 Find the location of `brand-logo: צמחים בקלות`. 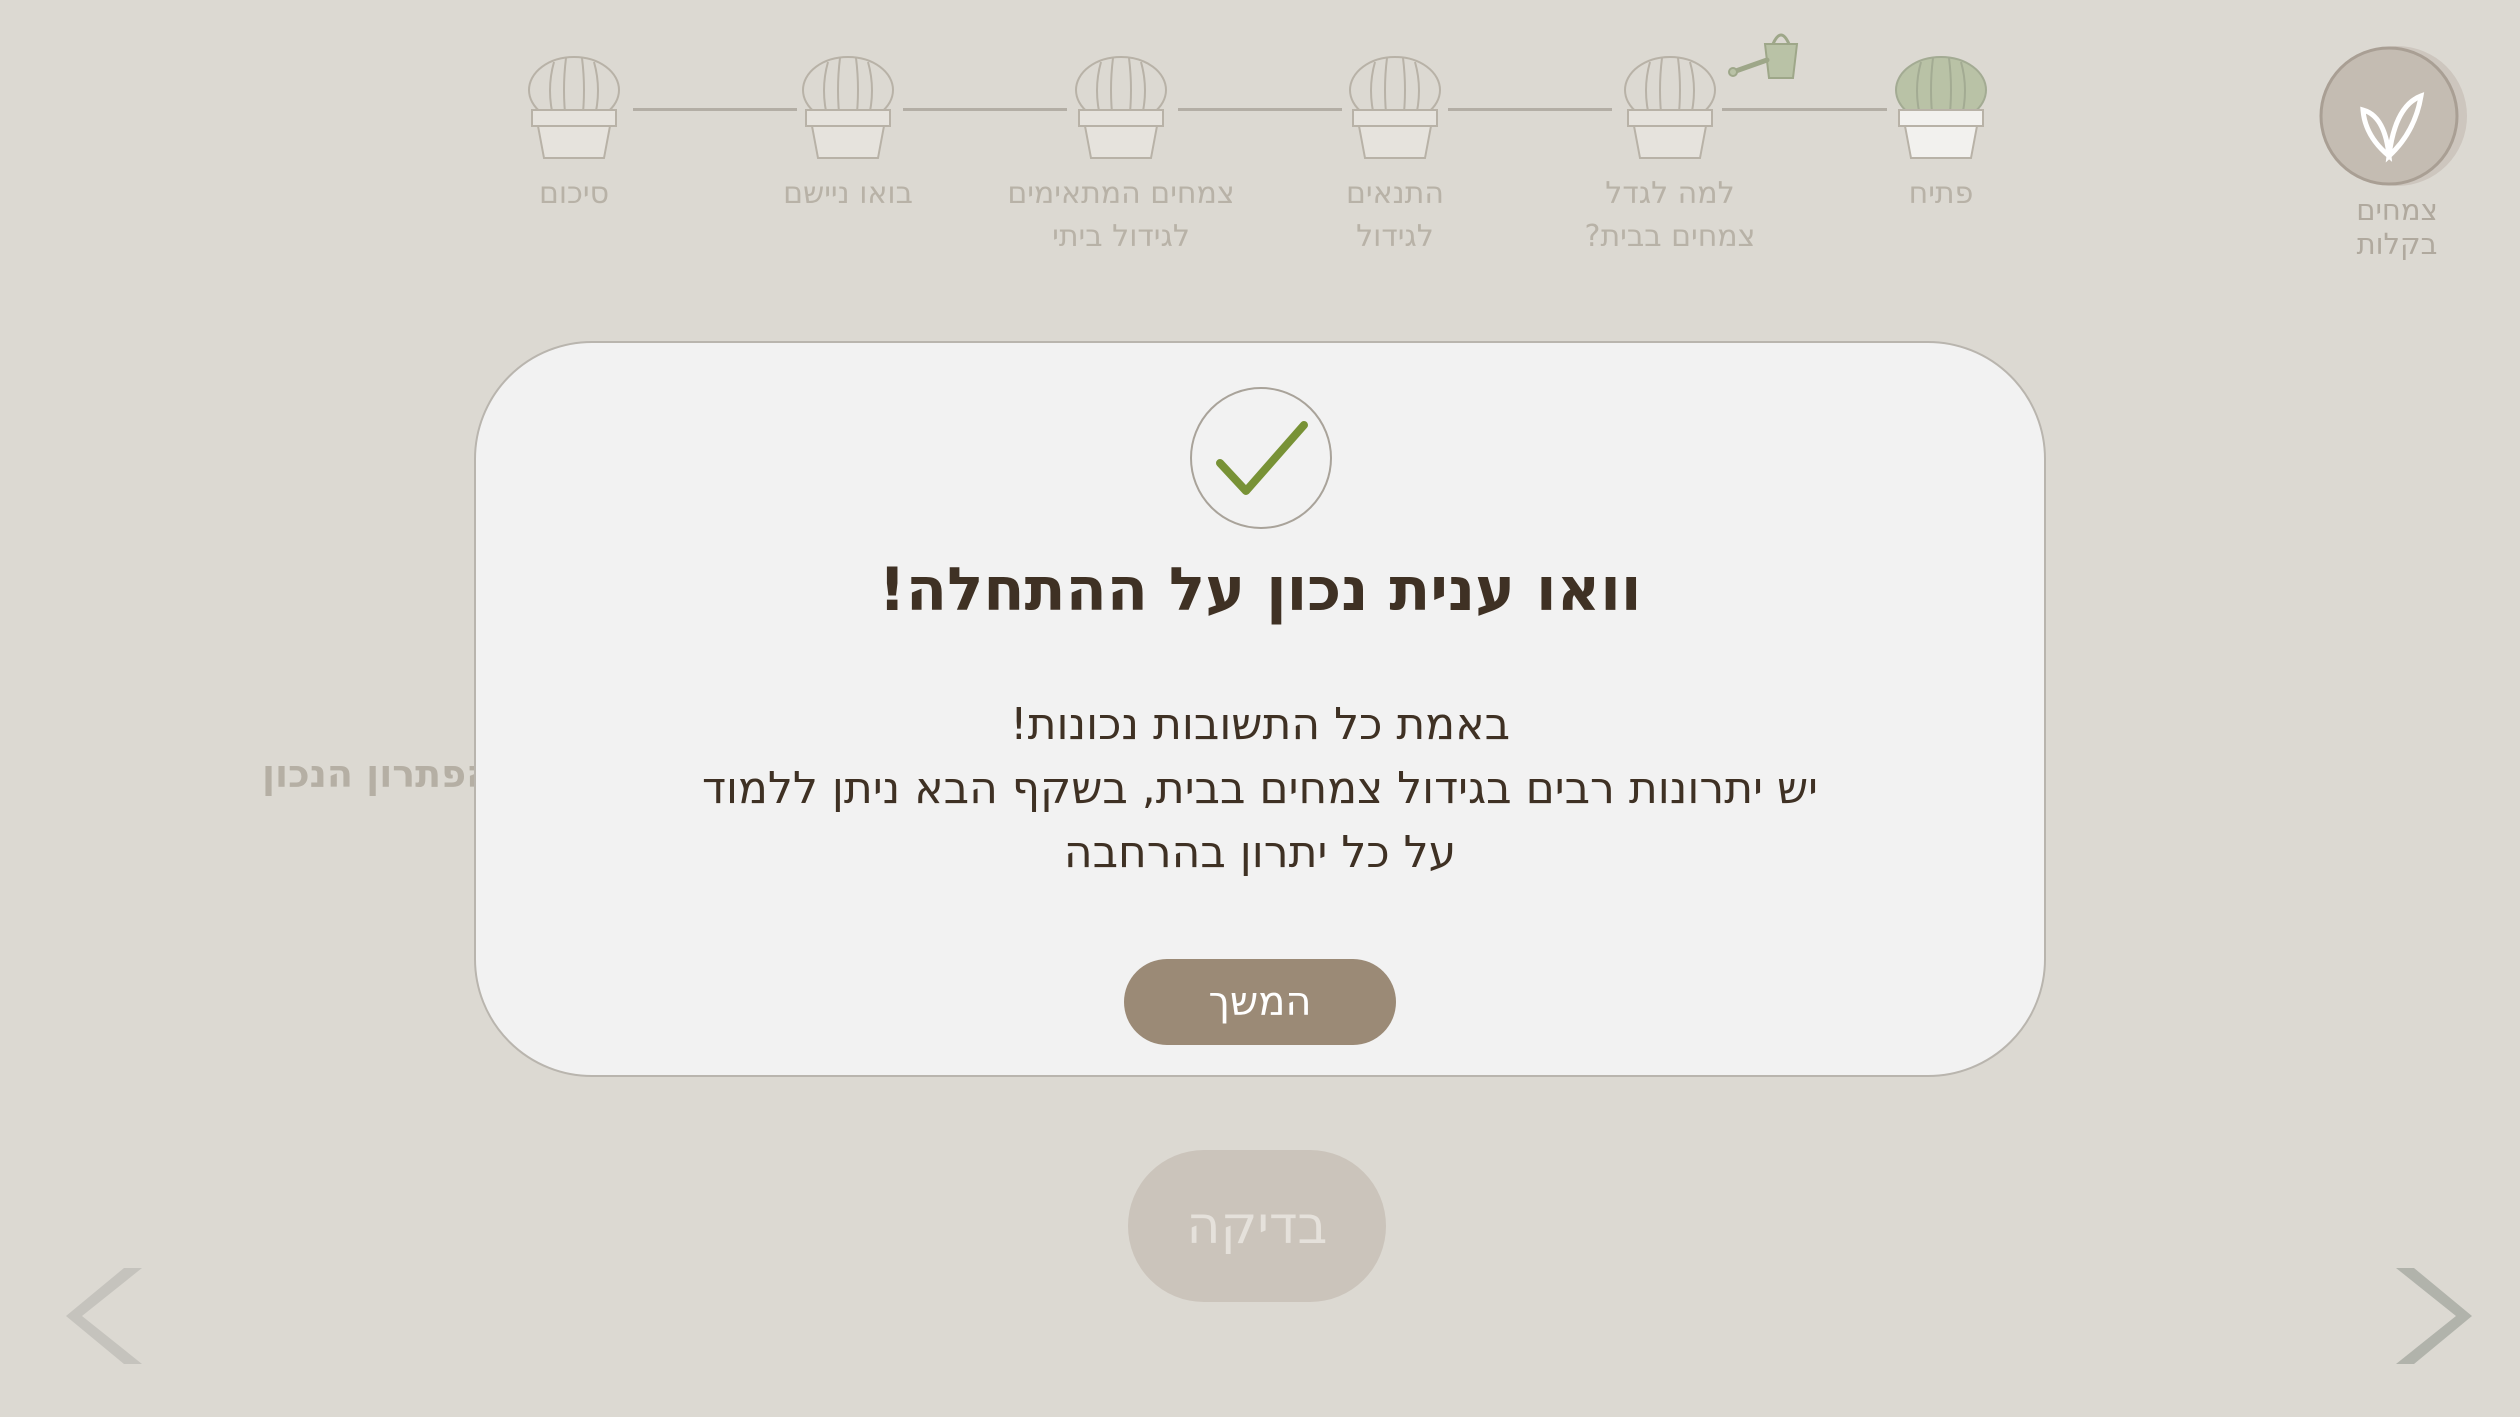

brand-logo: צמחים בקלות is located at coordinates (2397, 152).